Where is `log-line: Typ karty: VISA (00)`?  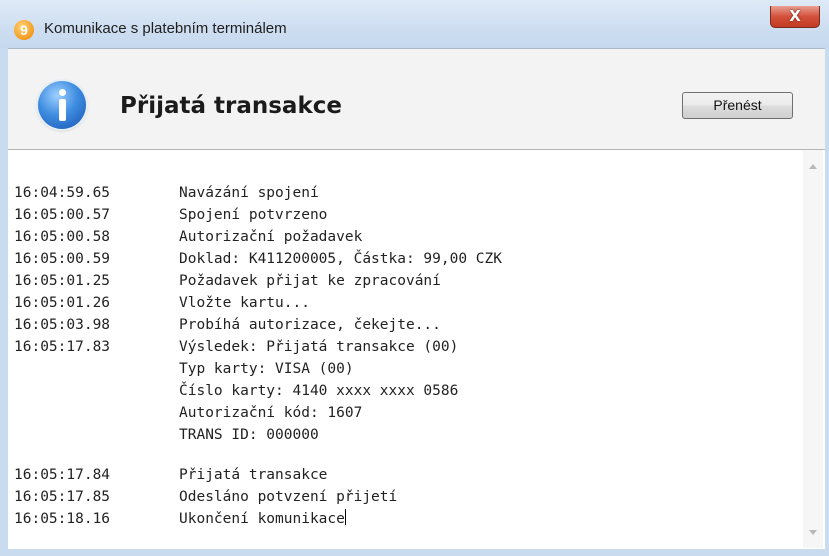 log-line: Typ karty: VISA (00) is located at coordinates (258, 369).